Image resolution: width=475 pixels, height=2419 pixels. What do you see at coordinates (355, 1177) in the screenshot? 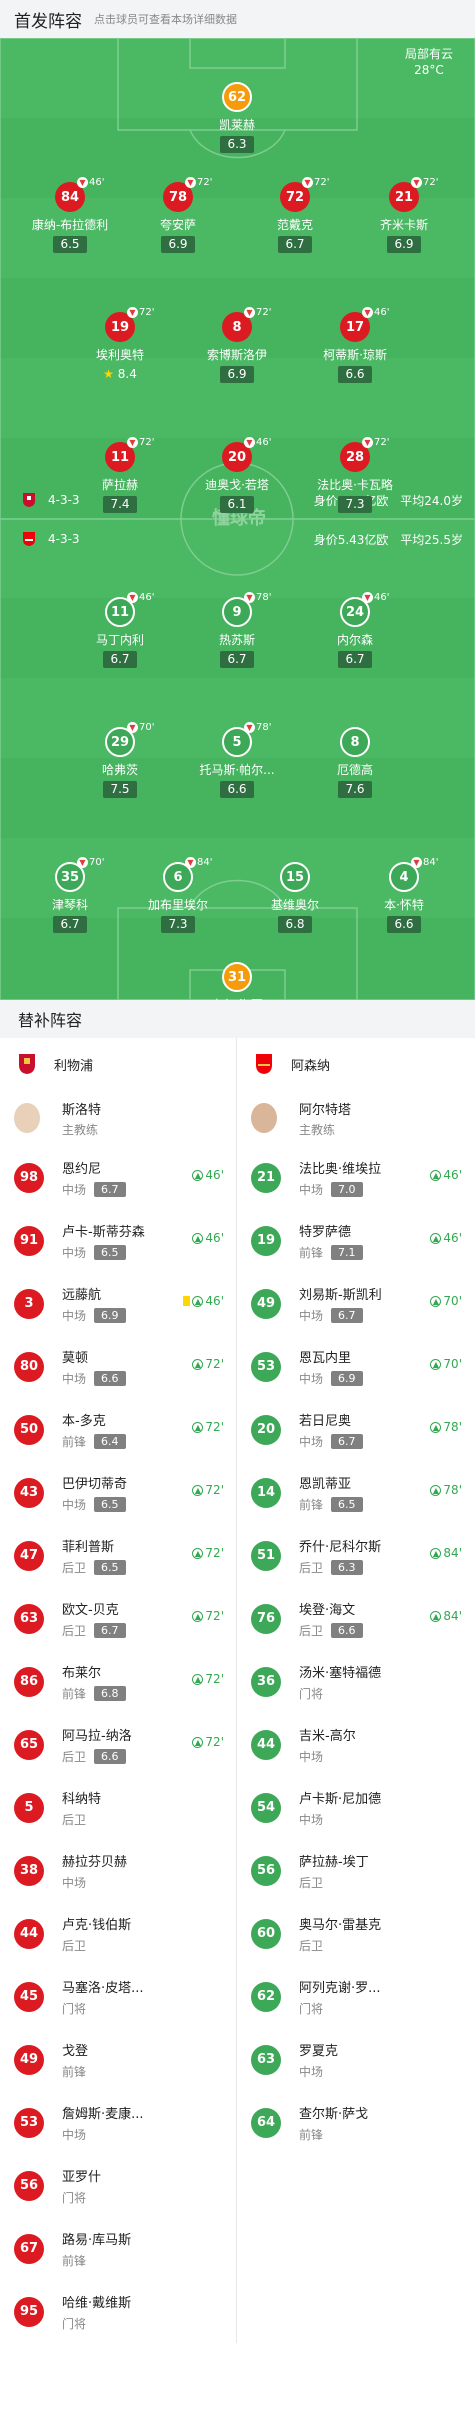
I see `sub-player-row: 21 法比奥·维埃拉 中场 7.0 ▲ 46'` at bounding box center [355, 1177].